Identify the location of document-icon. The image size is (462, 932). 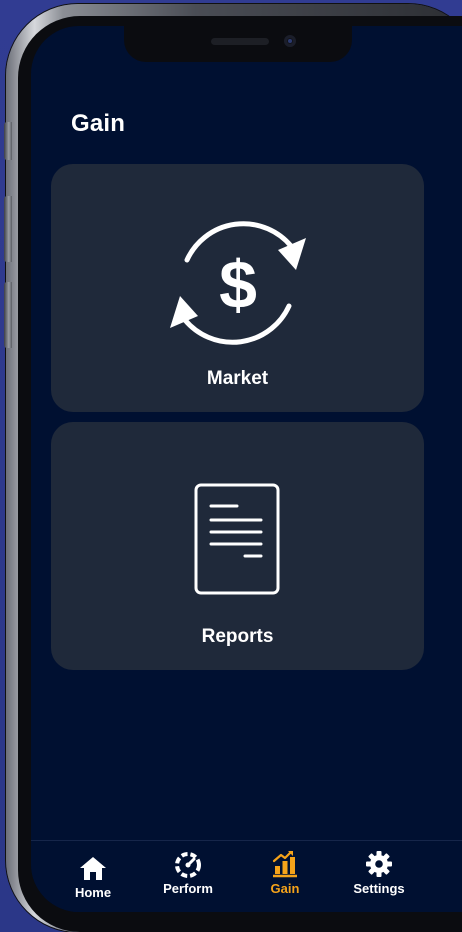
(237, 540).